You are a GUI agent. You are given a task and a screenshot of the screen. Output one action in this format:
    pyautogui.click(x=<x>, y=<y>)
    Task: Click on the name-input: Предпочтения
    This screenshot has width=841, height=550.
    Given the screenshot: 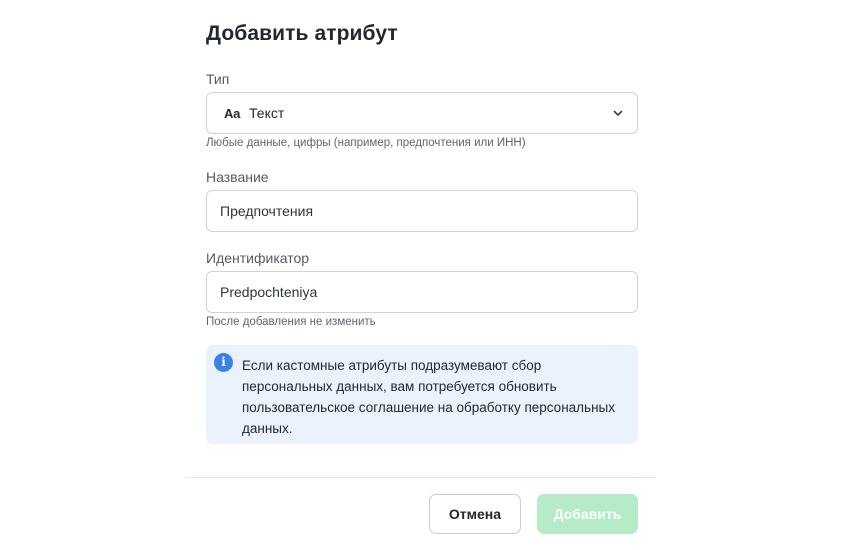 What is the action you would take?
    pyautogui.click(x=422, y=211)
    